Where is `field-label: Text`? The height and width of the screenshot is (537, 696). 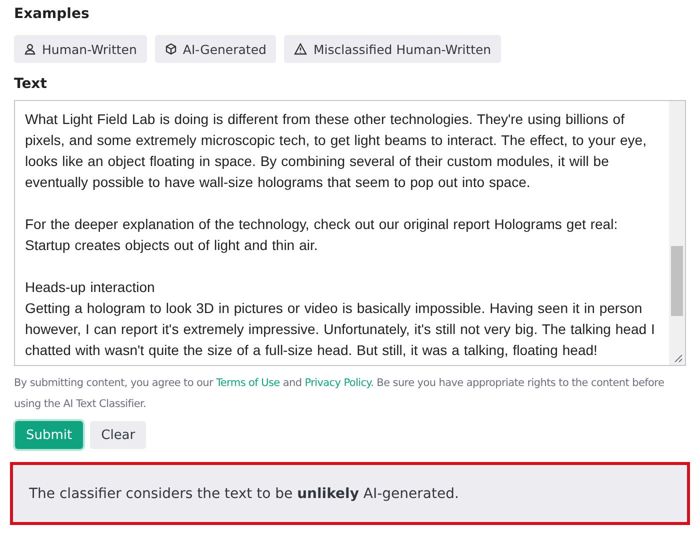 field-label: Text is located at coordinates (31, 85).